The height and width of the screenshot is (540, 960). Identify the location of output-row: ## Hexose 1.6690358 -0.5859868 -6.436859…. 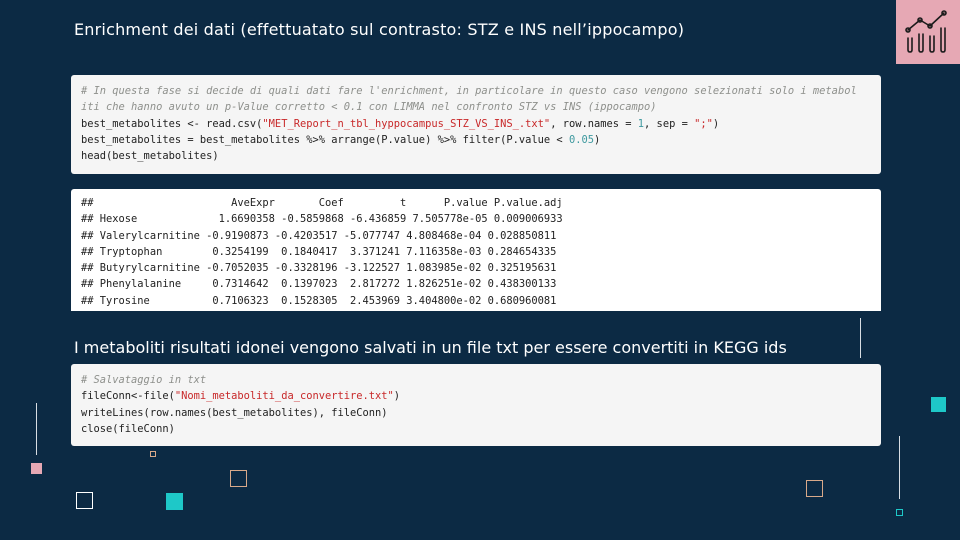
(322, 219).